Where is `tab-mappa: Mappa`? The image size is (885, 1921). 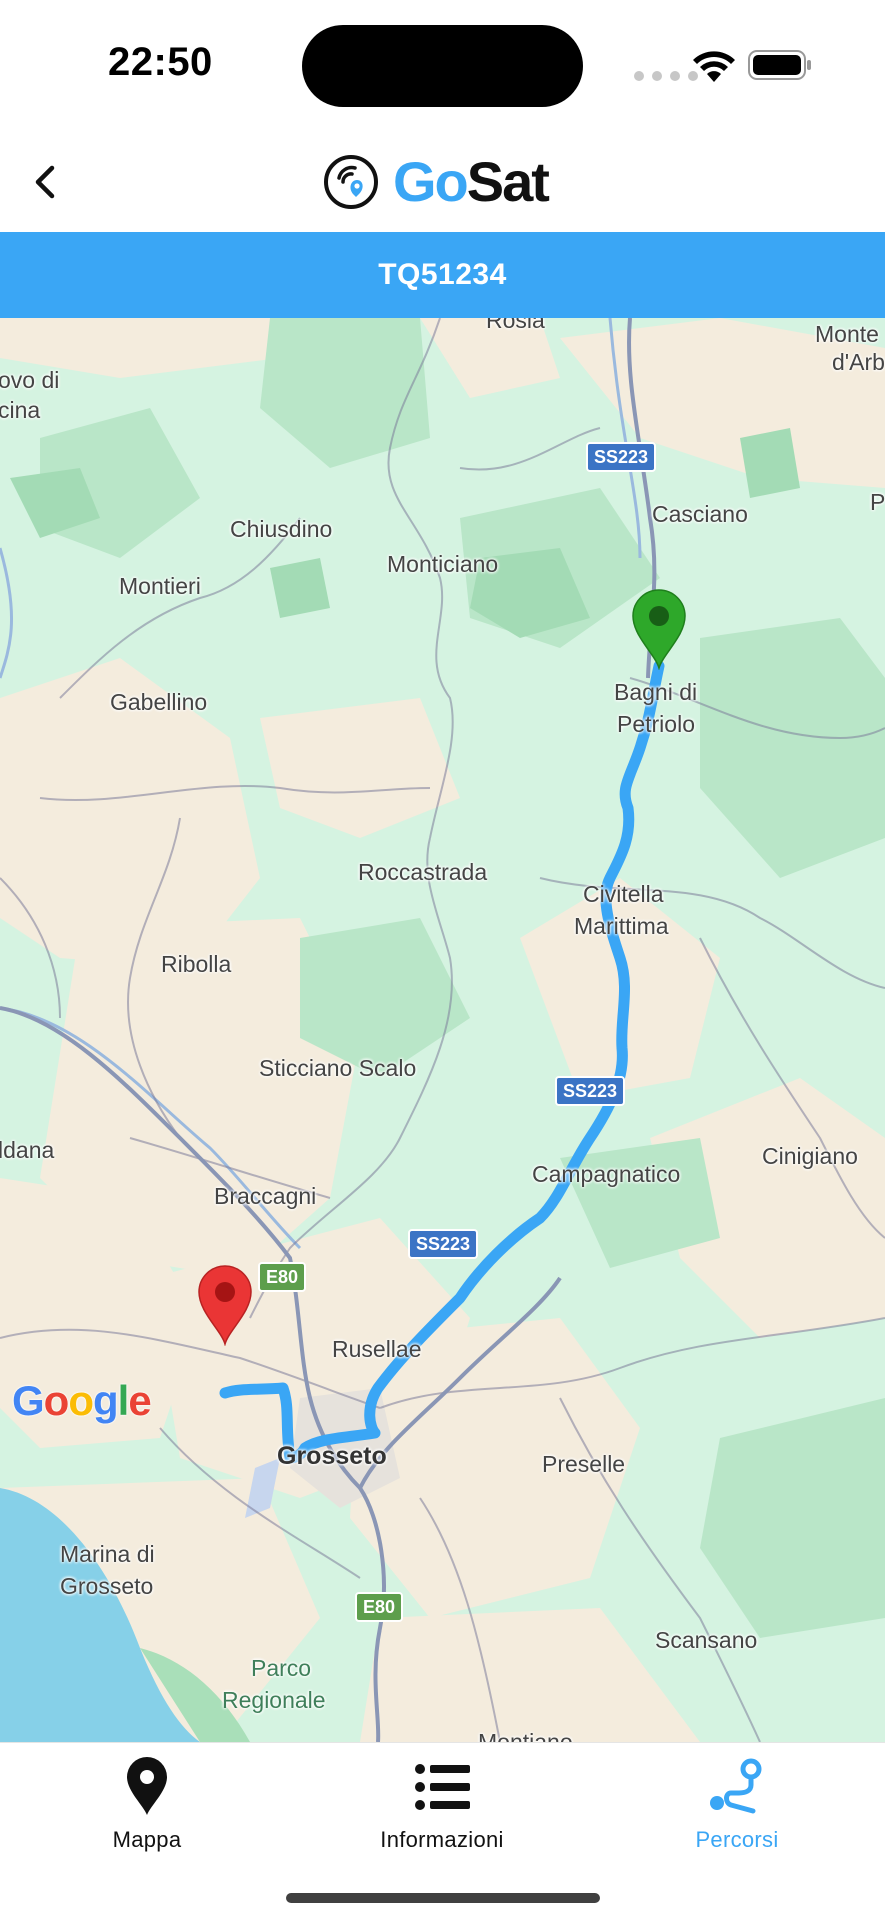
tab-mappa: Mappa is located at coordinates (147, 1803).